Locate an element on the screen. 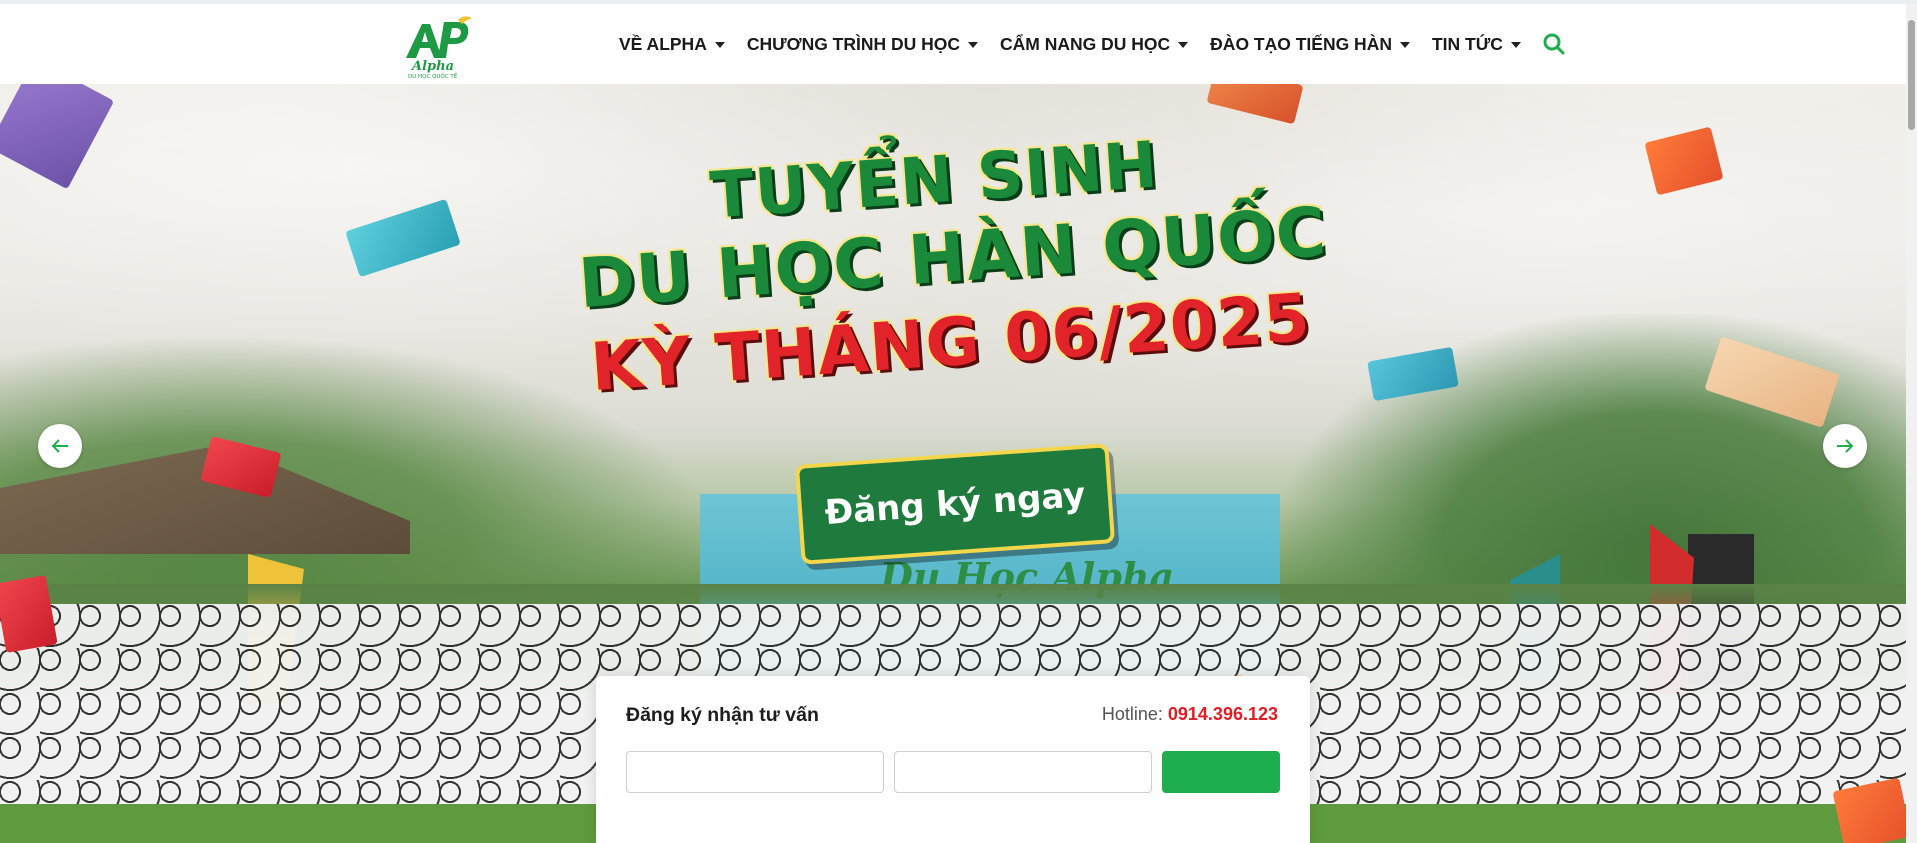 This screenshot has width=1917, height=843. logo-name: Alpha is located at coordinates (432, 66).